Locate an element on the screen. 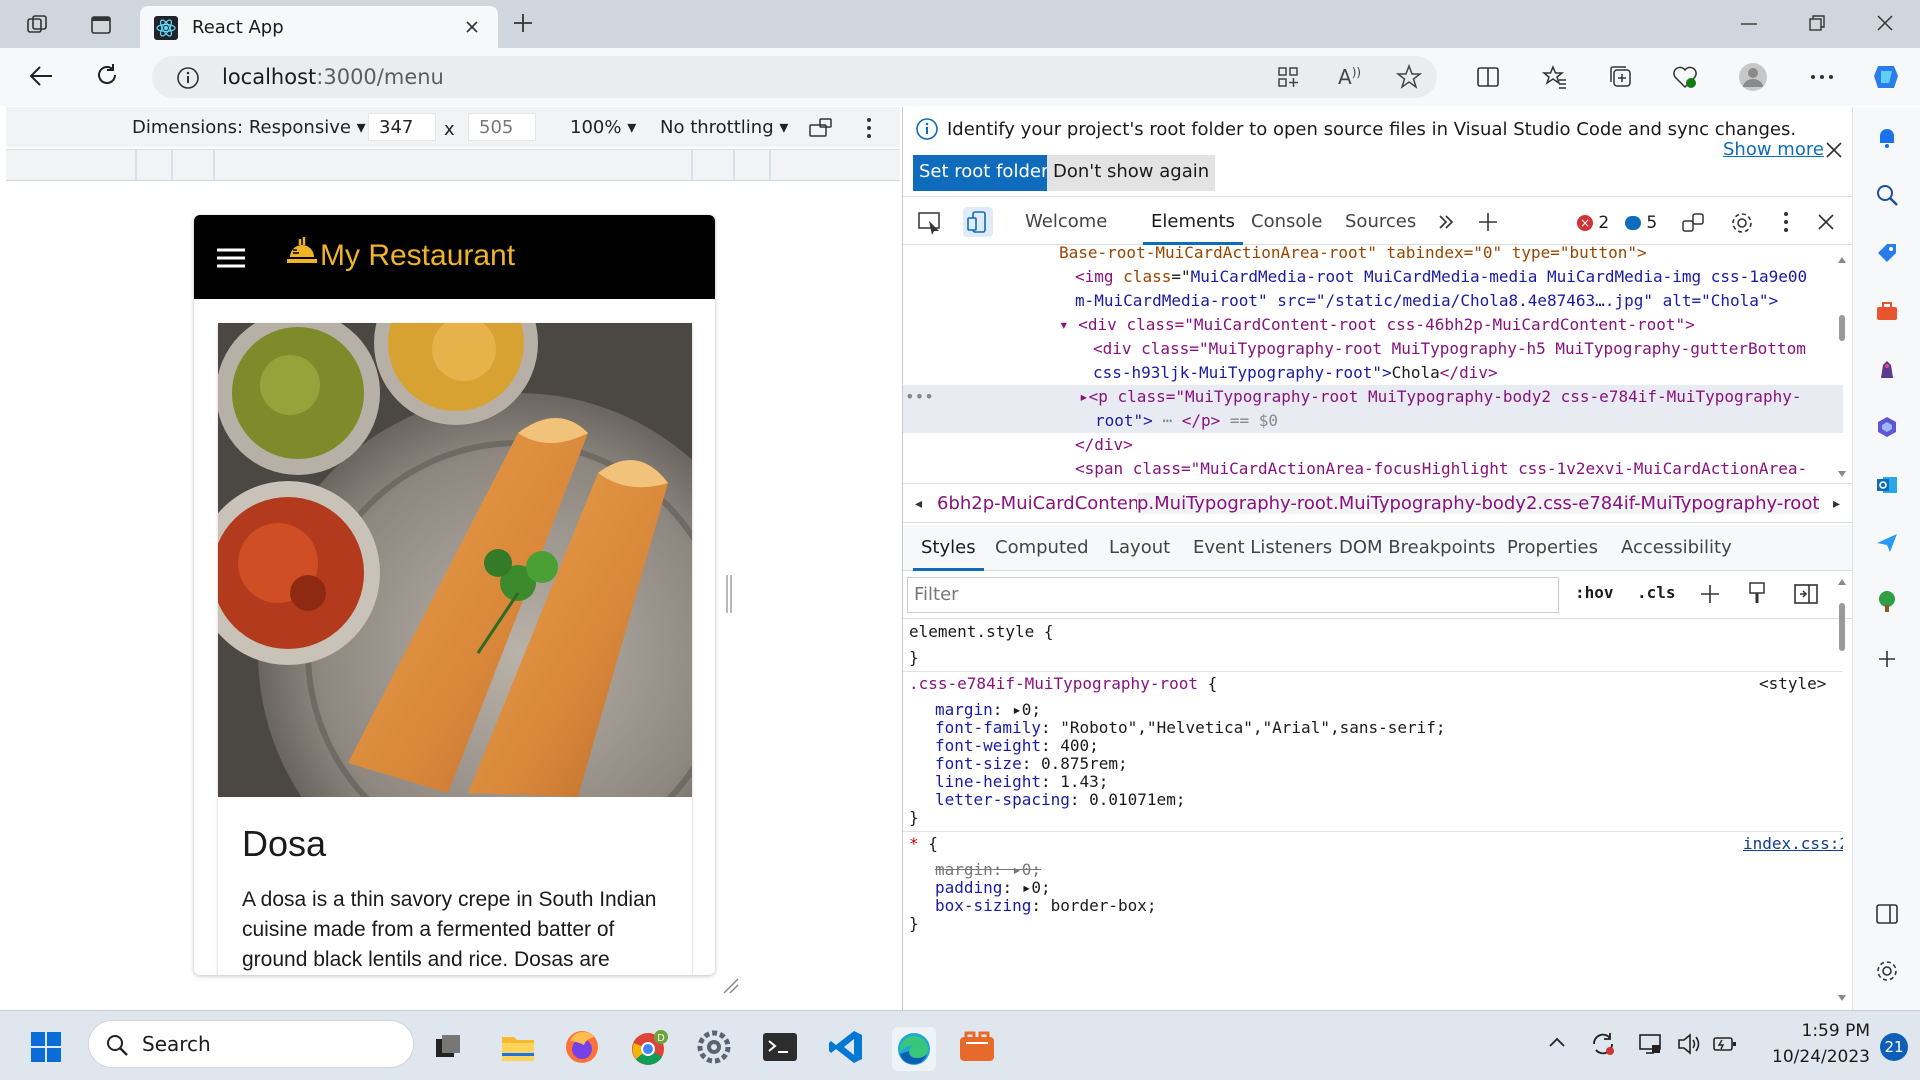 The height and width of the screenshot is (1080, 1920). terminal-icon is located at coordinates (780, 1047).